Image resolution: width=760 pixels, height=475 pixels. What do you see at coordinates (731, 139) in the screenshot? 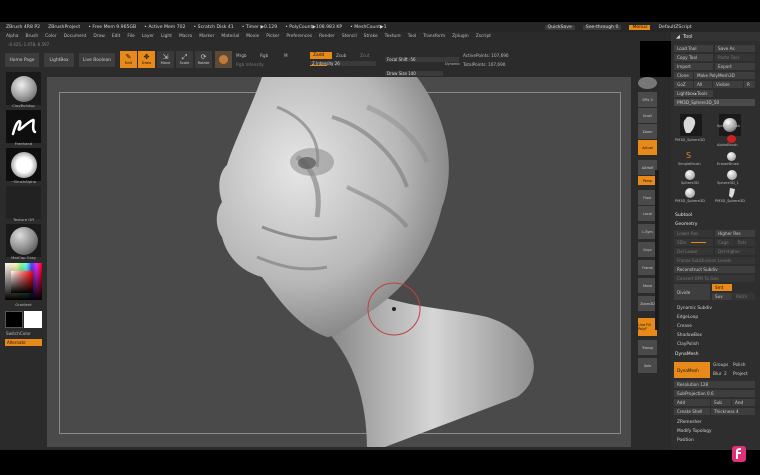
I see `alphabrush-icon` at bounding box center [731, 139].